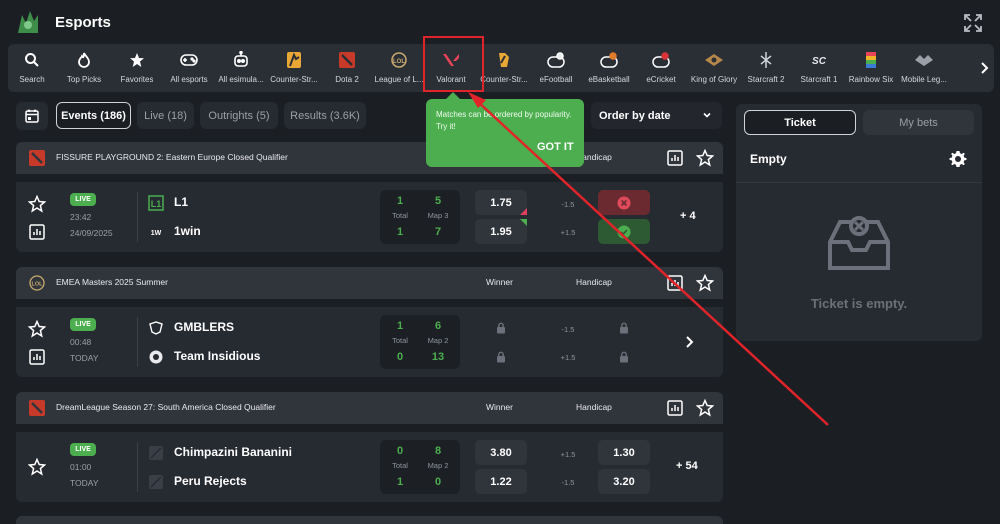 The width and height of the screenshot is (1000, 524). I want to click on column-handicap: Handicap, so click(594, 407).